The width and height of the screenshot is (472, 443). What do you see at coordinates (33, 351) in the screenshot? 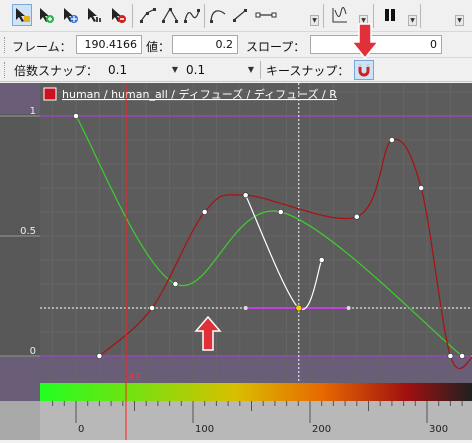
I see `y-tick-label: 0` at bounding box center [33, 351].